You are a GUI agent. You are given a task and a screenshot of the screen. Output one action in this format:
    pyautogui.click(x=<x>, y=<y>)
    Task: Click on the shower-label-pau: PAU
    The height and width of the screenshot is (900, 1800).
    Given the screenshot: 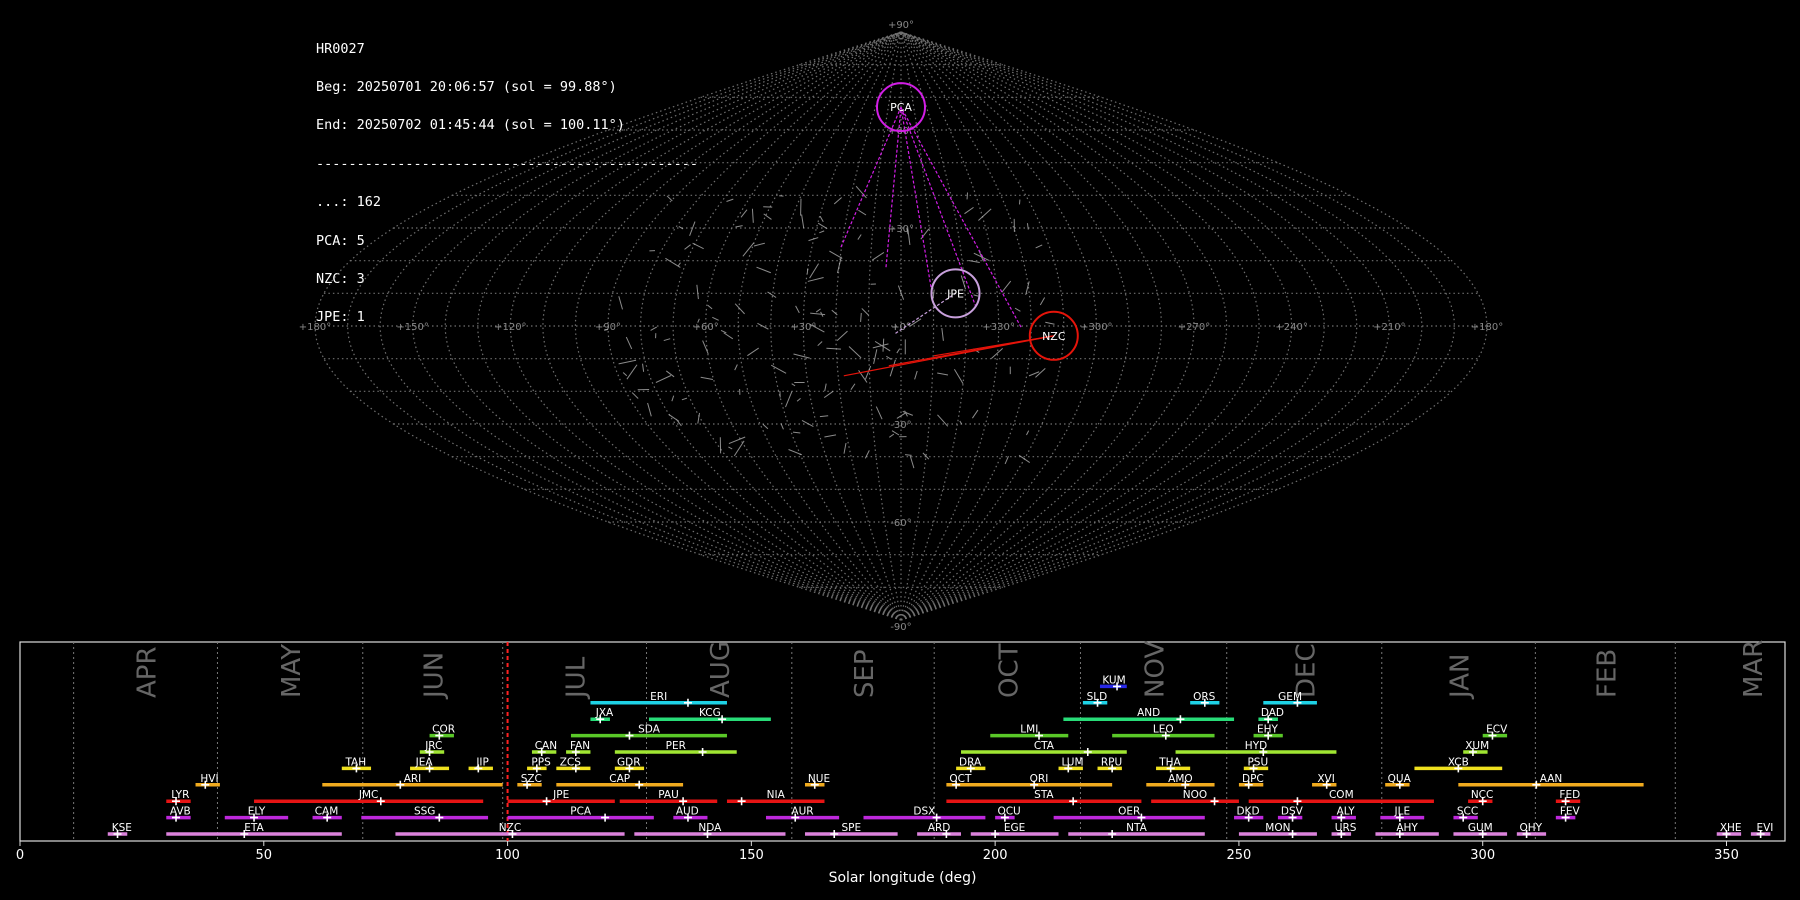 What is the action you would take?
    pyautogui.click(x=668, y=795)
    